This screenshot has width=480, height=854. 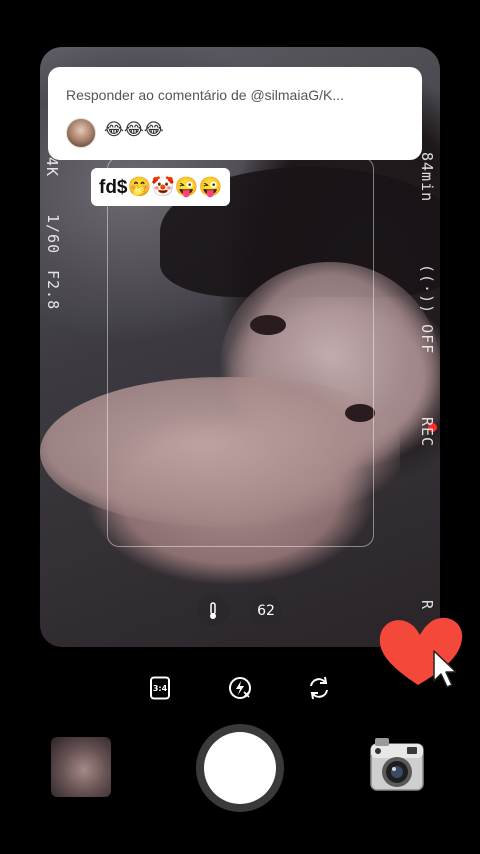 I want to click on heart-like-icon, so click(x=422, y=652).